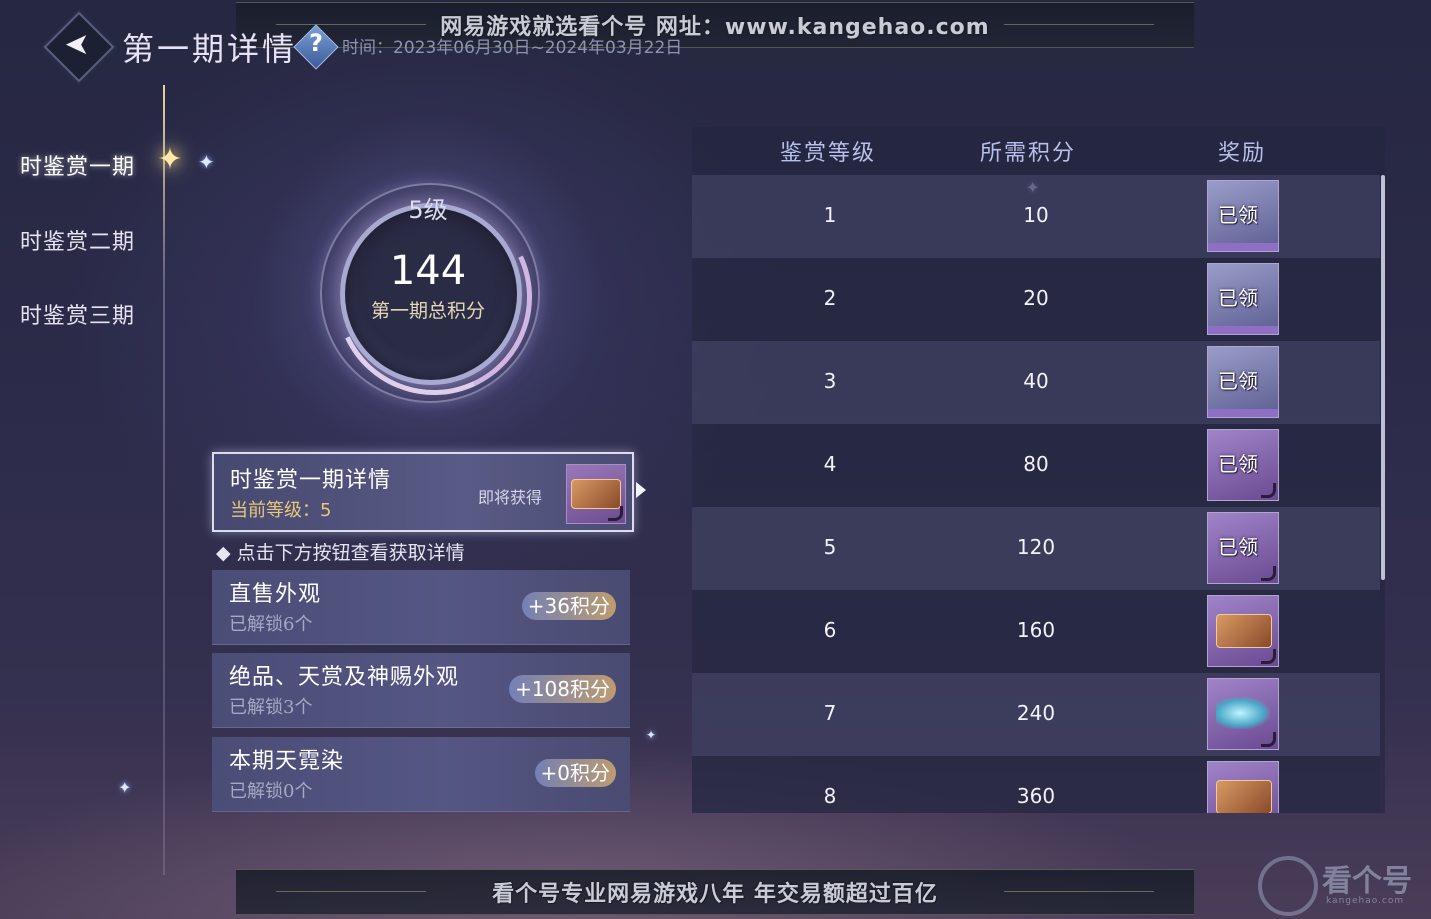 This screenshot has height=919, width=1431. I want to click on row-points: 360, so click(1036, 796).